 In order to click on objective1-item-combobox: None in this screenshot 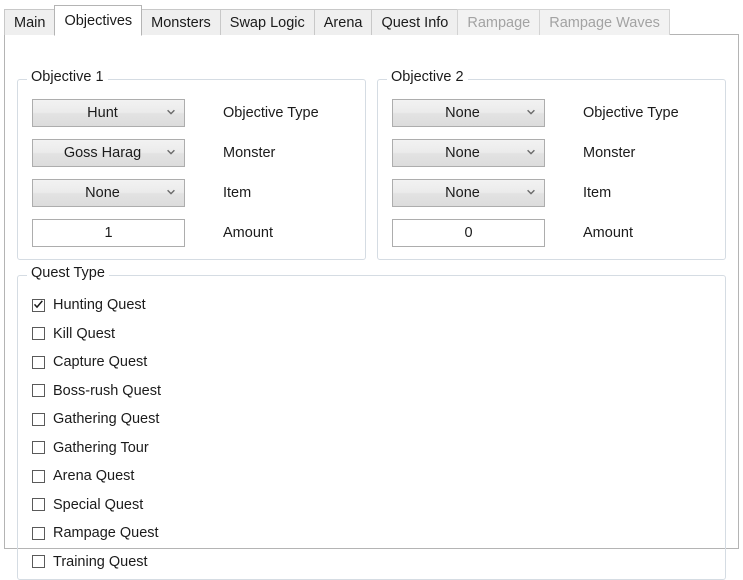, I will do `click(108, 193)`.